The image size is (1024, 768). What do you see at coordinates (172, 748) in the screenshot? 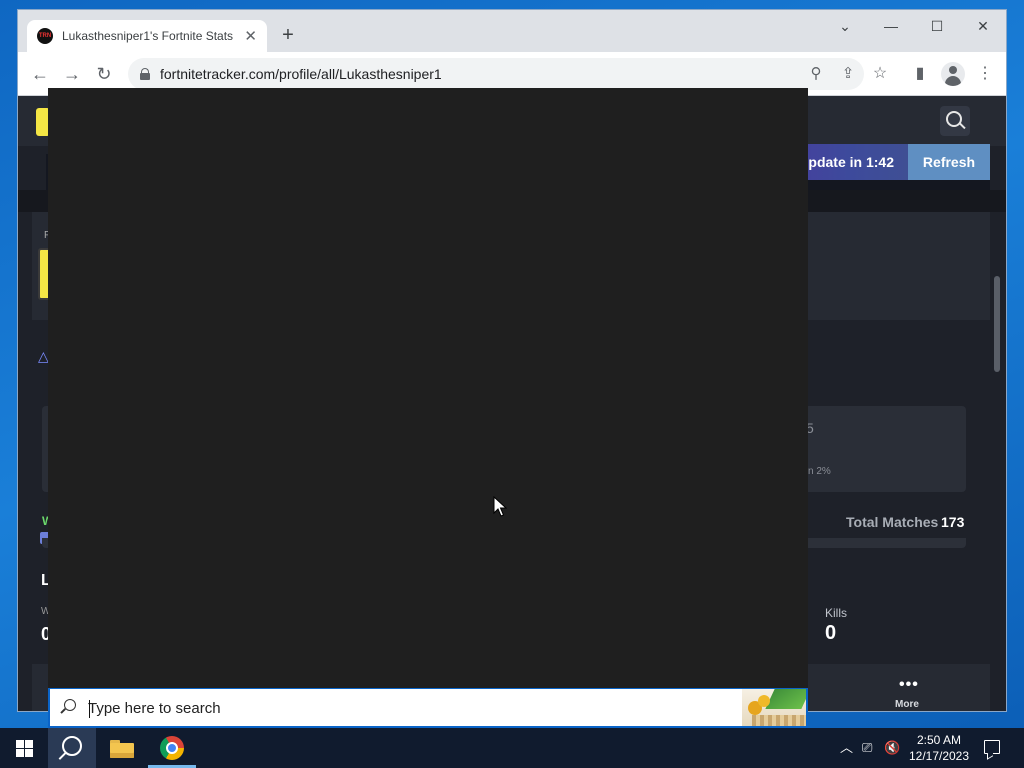
I see `chrome-taskbar-icon` at bounding box center [172, 748].